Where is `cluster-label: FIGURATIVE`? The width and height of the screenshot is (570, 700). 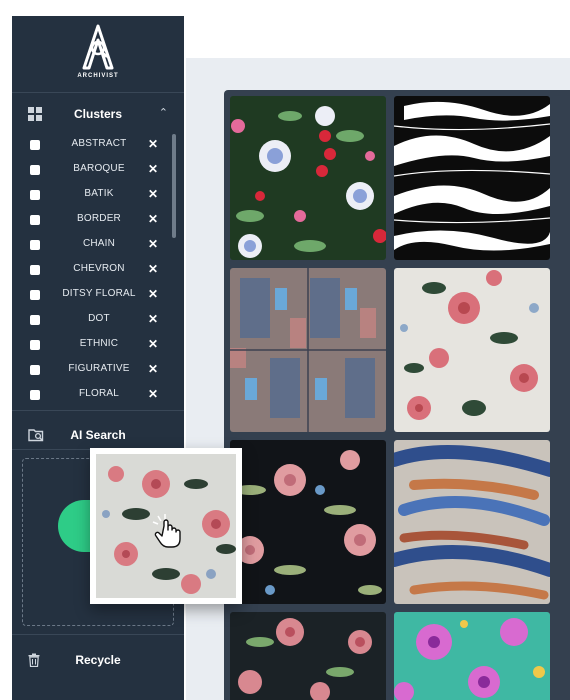 cluster-label: FIGURATIVE is located at coordinates (99, 368).